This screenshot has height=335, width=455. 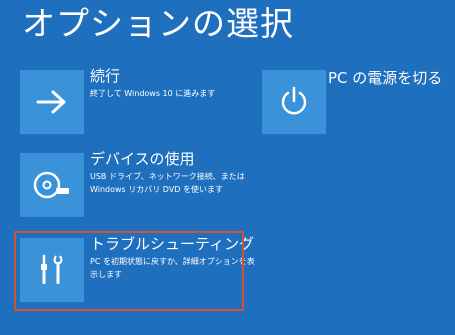 I want to click on selection-highlight-box, so click(x=129, y=271).